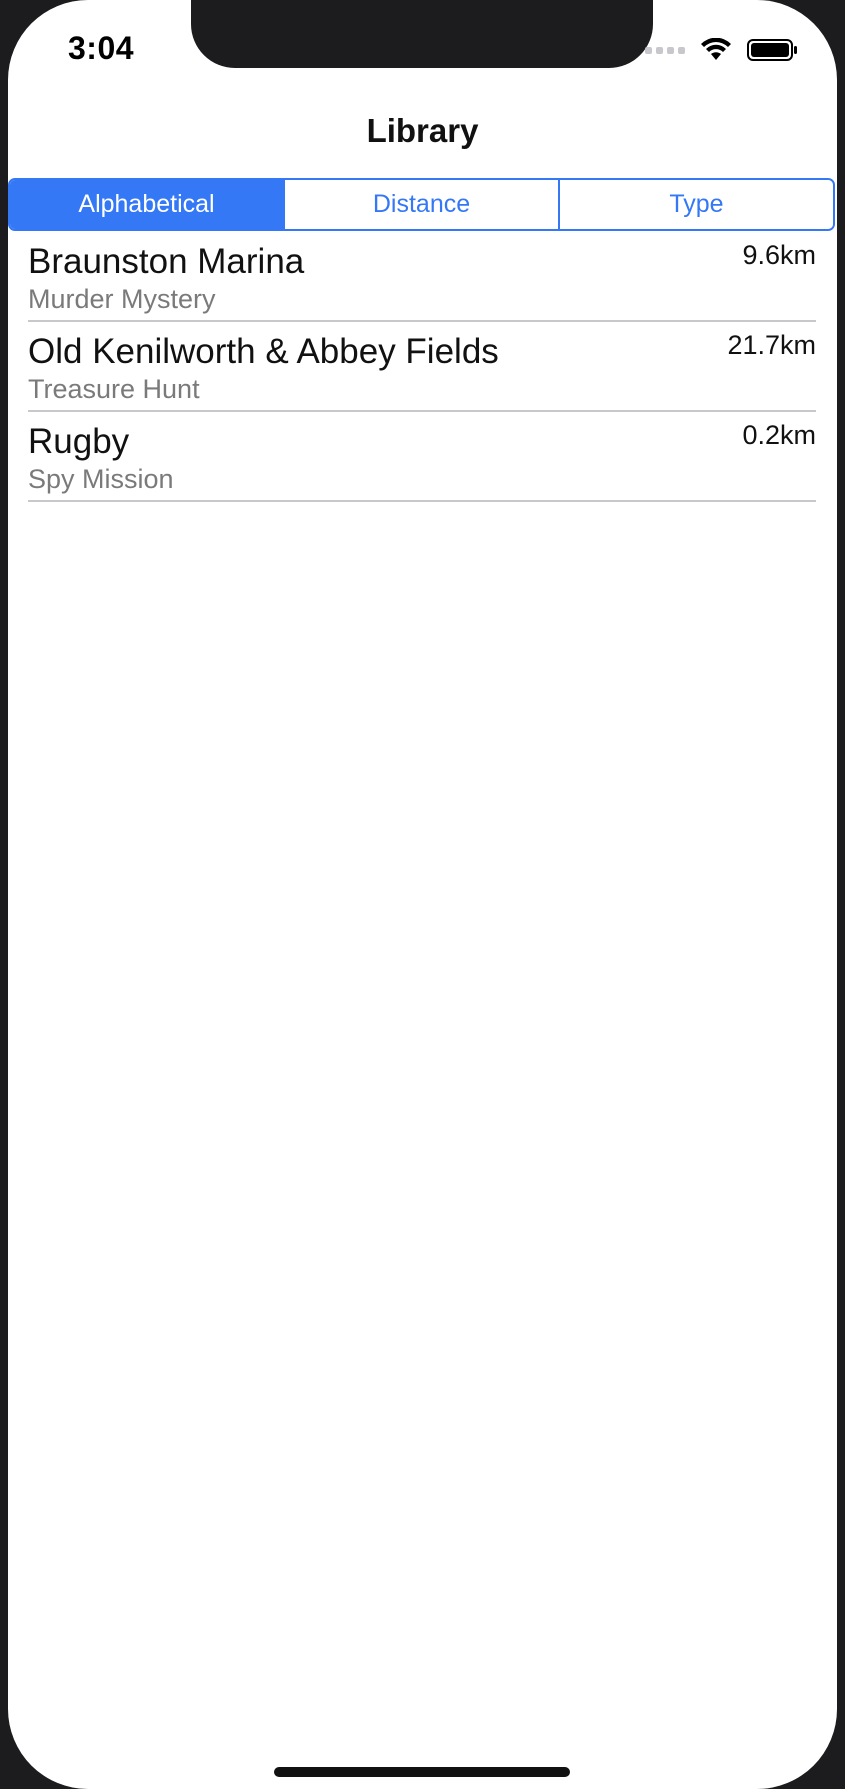 The image size is (845, 1789). Describe the element at coordinates (695, 204) in the screenshot. I see `segment-type: Type` at that location.